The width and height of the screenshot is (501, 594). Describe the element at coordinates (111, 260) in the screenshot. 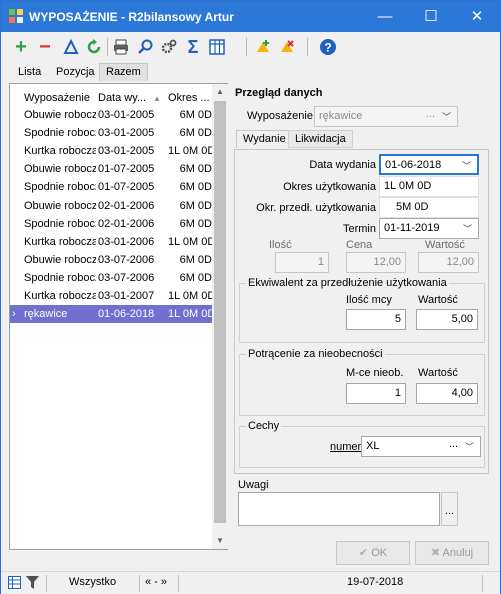

I see `table-row: Obuwie robocze 03-07-2006 6M 0D` at that location.